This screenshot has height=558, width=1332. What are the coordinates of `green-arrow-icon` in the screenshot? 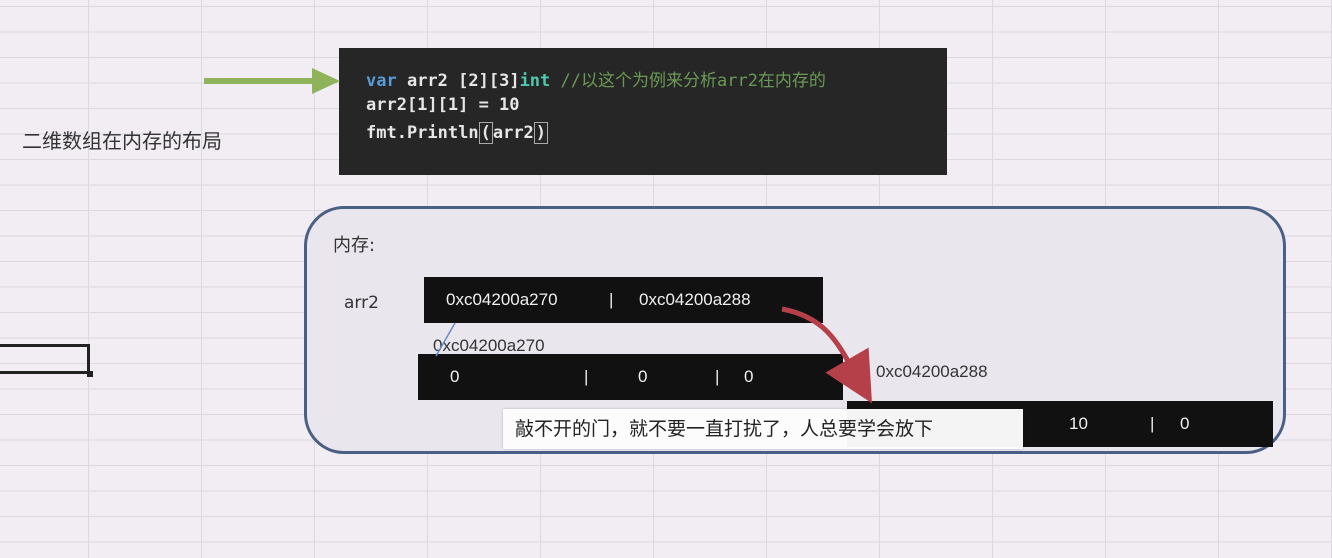 It's located at (272, 81).